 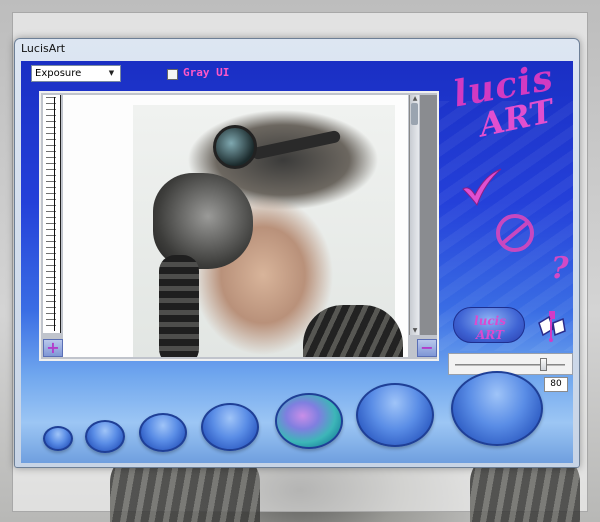 What do you see at coordinates (296, 145) in the screenshot?
I see `goggle-strap` at bounding box center [296, 145].